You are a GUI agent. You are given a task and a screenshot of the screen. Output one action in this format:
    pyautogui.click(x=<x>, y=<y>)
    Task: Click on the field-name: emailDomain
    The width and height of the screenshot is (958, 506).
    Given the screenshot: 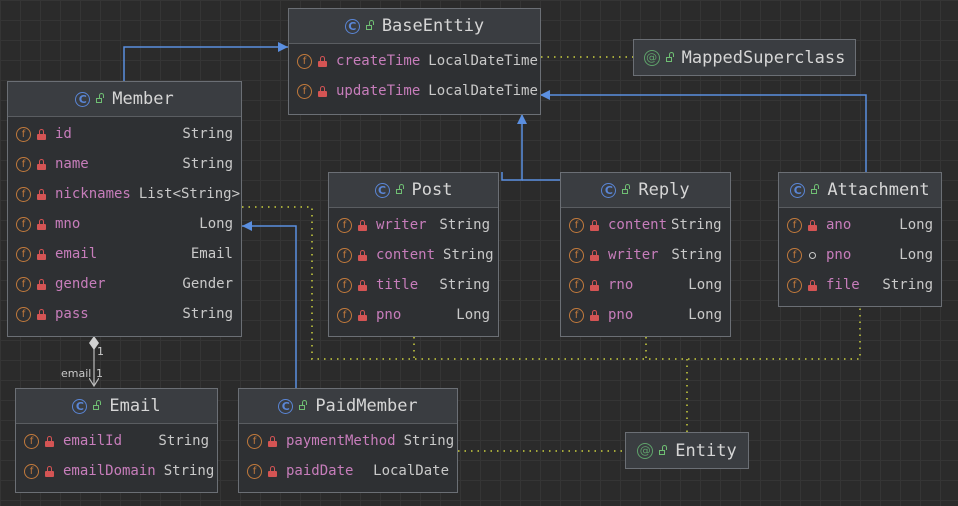 What is the action you would take?
    pyautogui.click(x=109, y=471)
    